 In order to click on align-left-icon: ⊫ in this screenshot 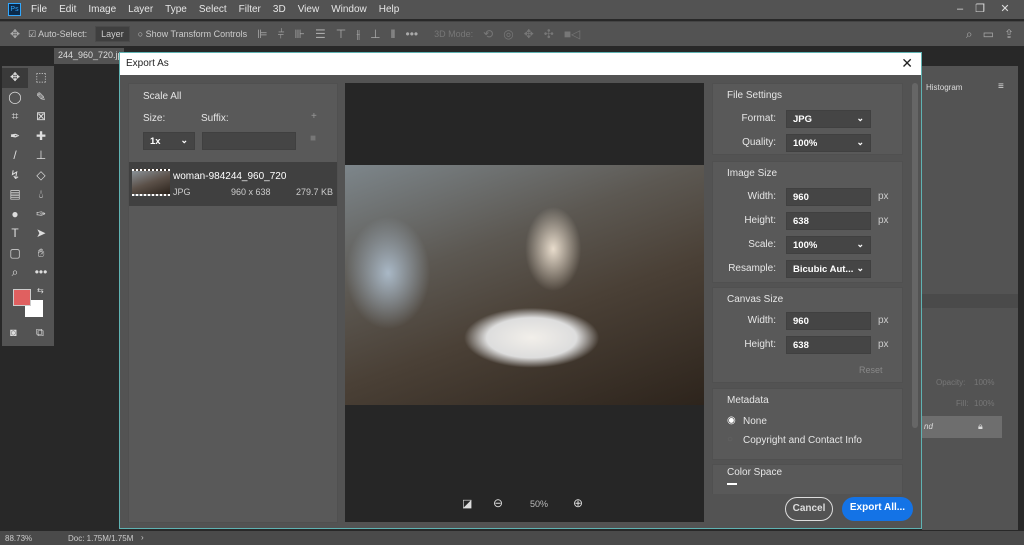, I will do `click(262, 34)`.